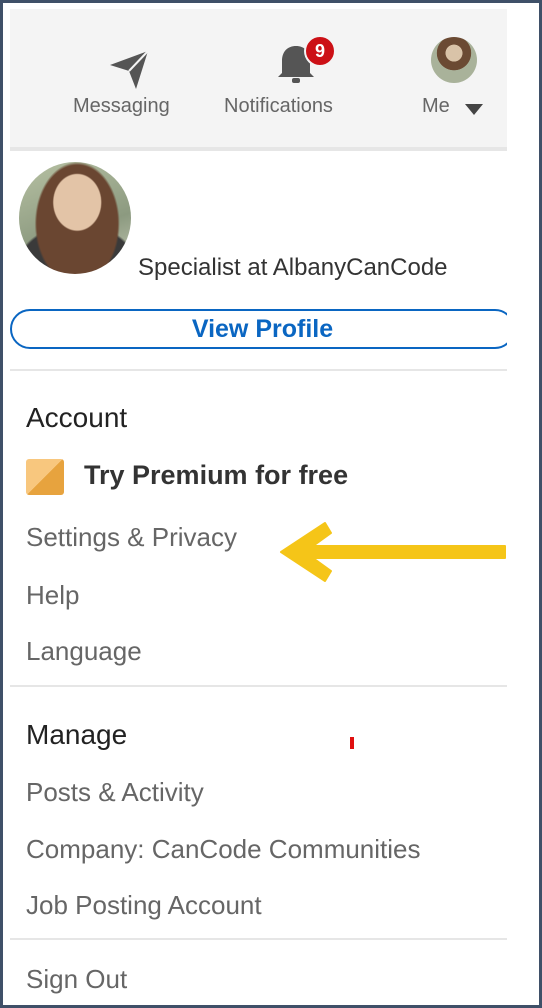  Describe the element at coordinates (293, 267) in the screenshot. I see `profile-headline: Specialist at AlbanyCanCode` at that location.